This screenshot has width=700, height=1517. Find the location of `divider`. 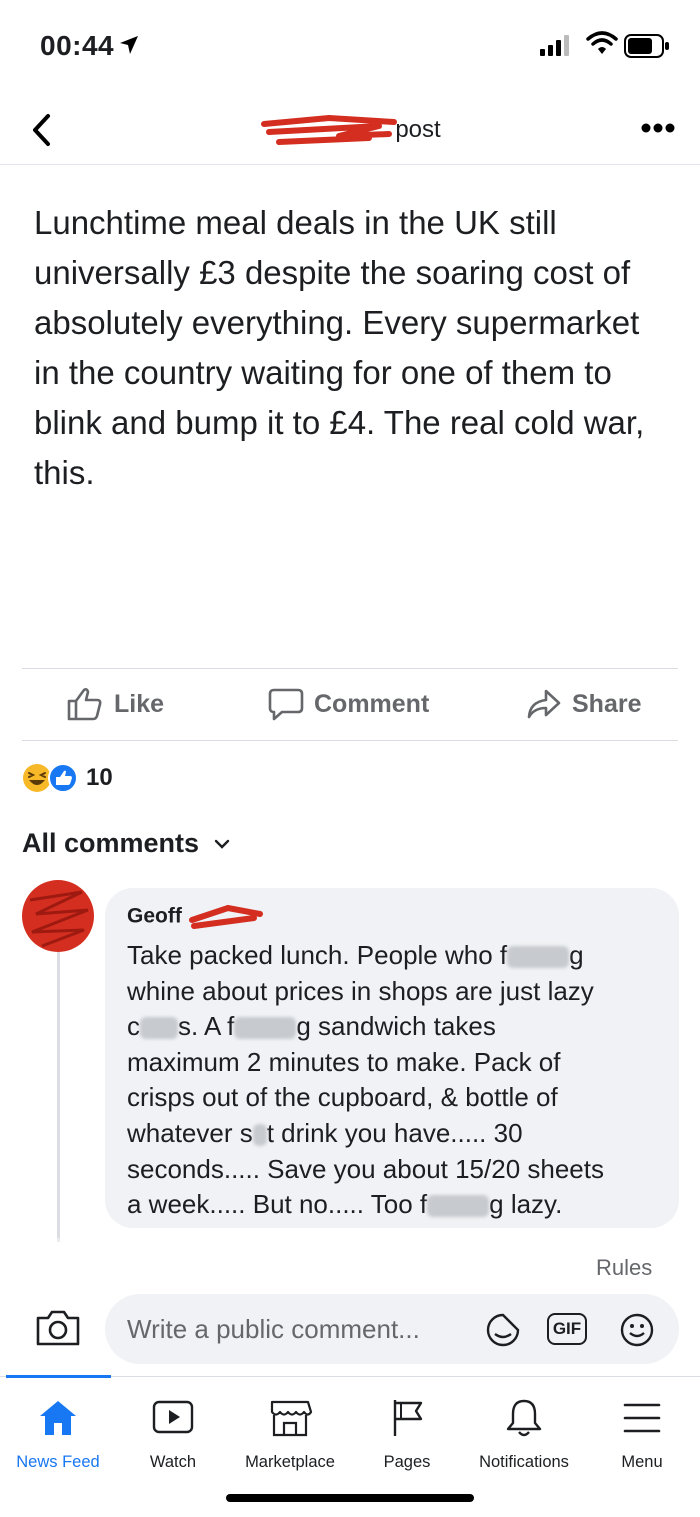

divider is located at coordinates (350, 740).